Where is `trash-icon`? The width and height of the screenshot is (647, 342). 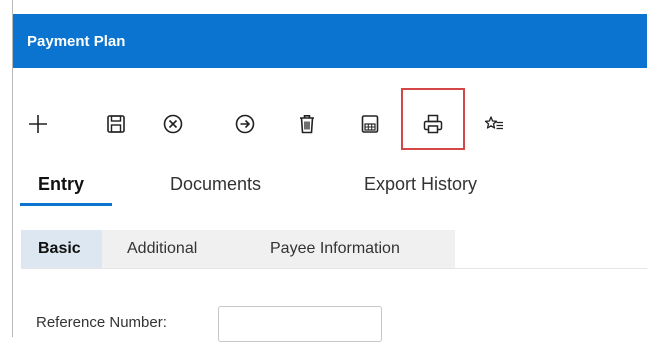 trash-icon is located at coordinates (307, 124).